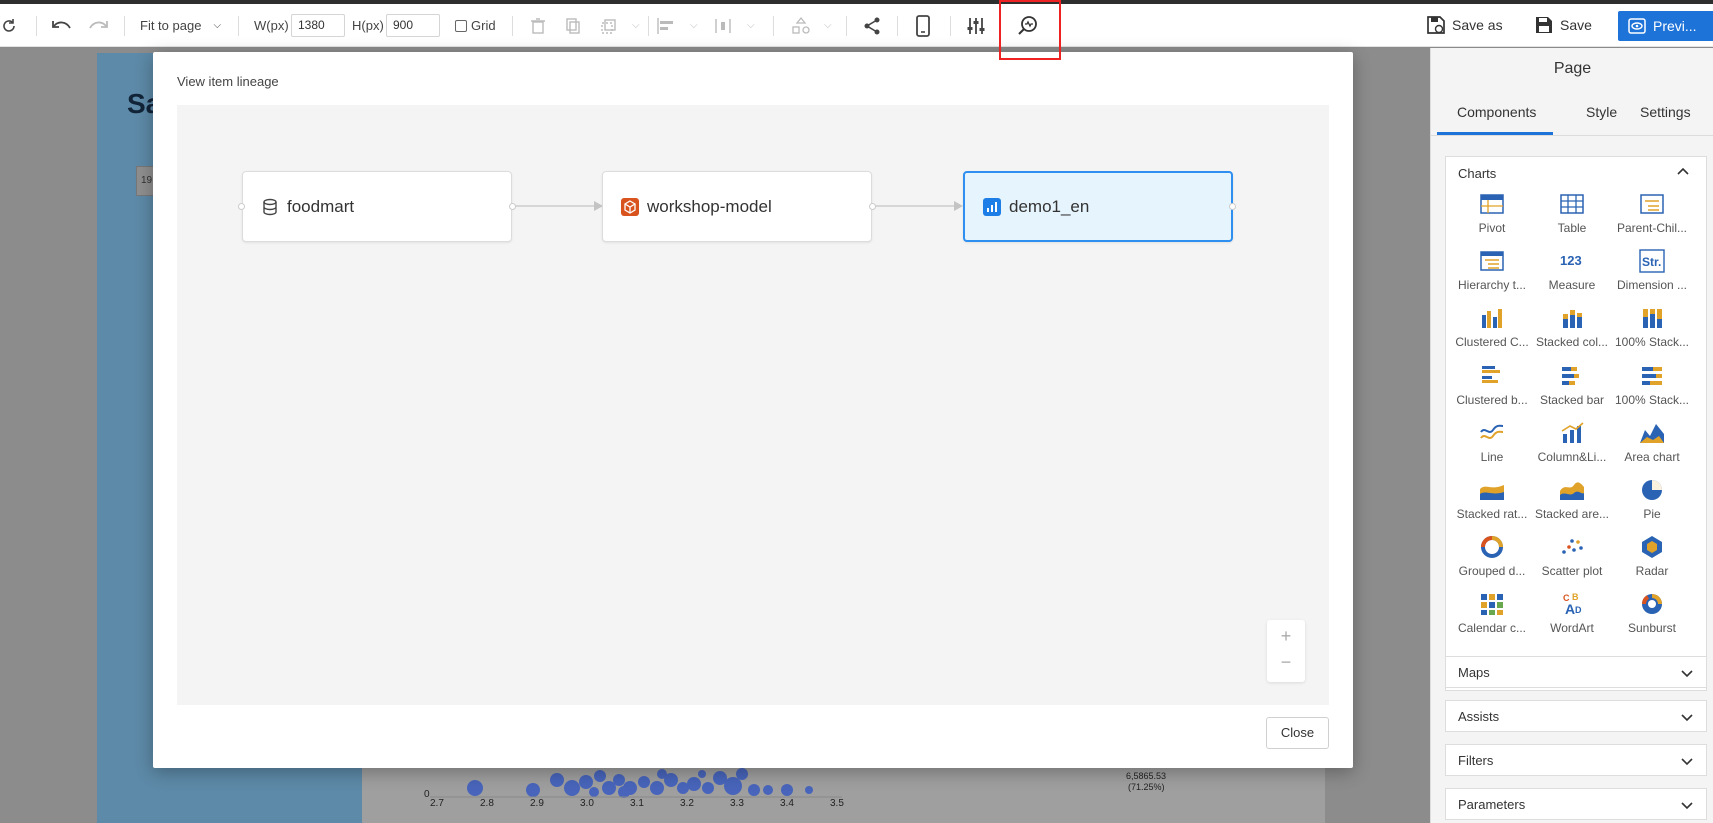  Describe the element at coordinates (1652, 514) in the screenshot. I see `chart-component-label: Pie` at that location.